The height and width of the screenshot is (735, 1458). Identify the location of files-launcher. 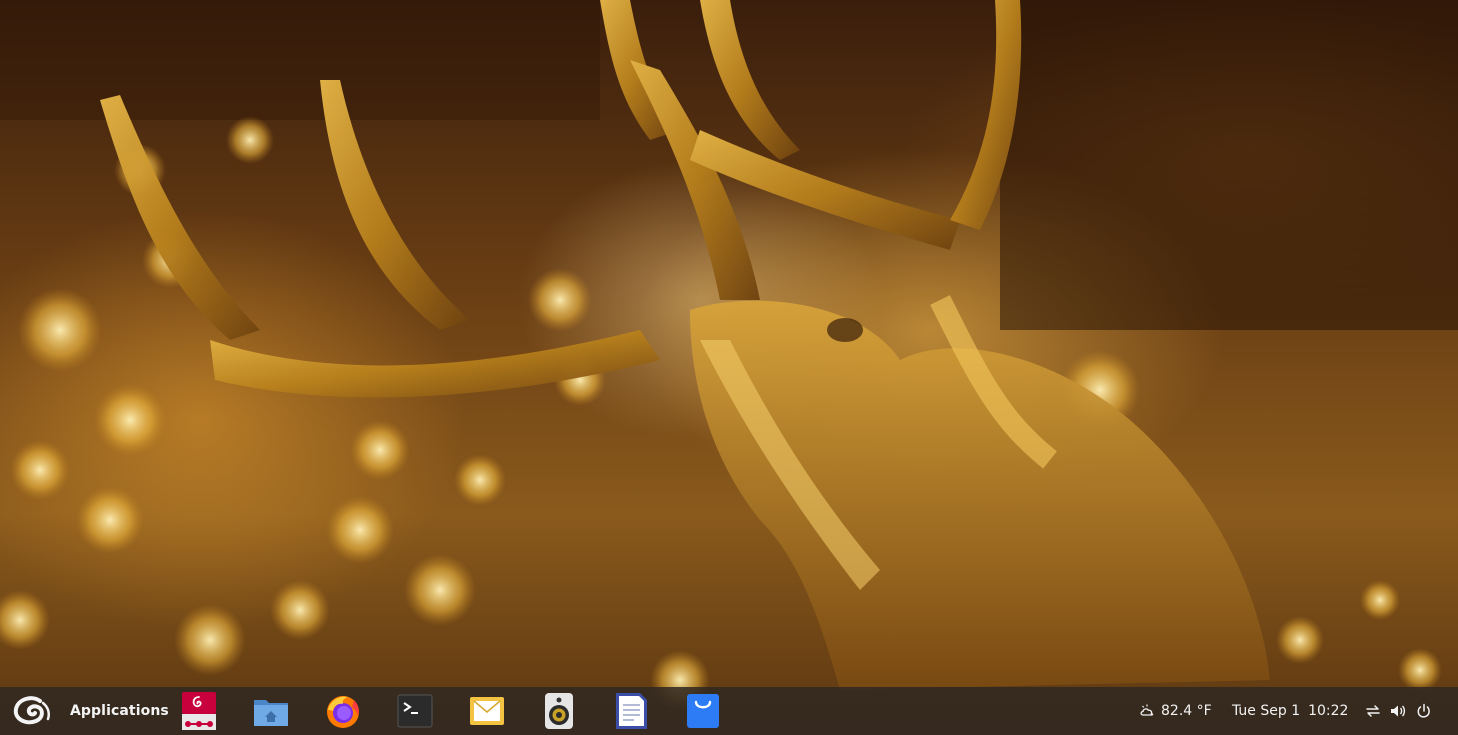
(271, 711).